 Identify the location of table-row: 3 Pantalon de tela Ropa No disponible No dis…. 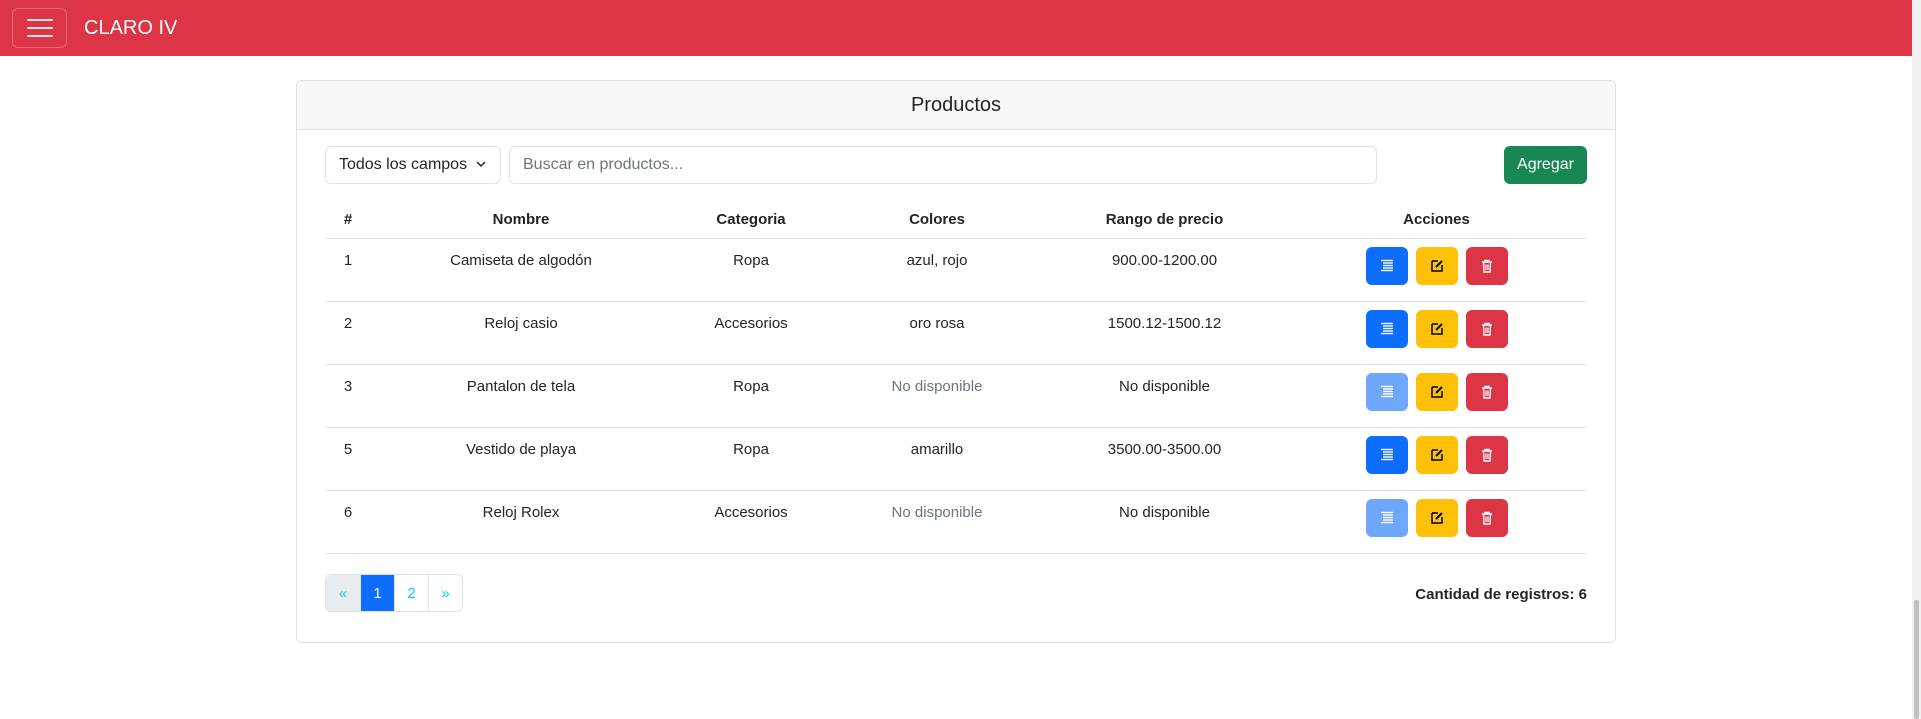
(956, 396).